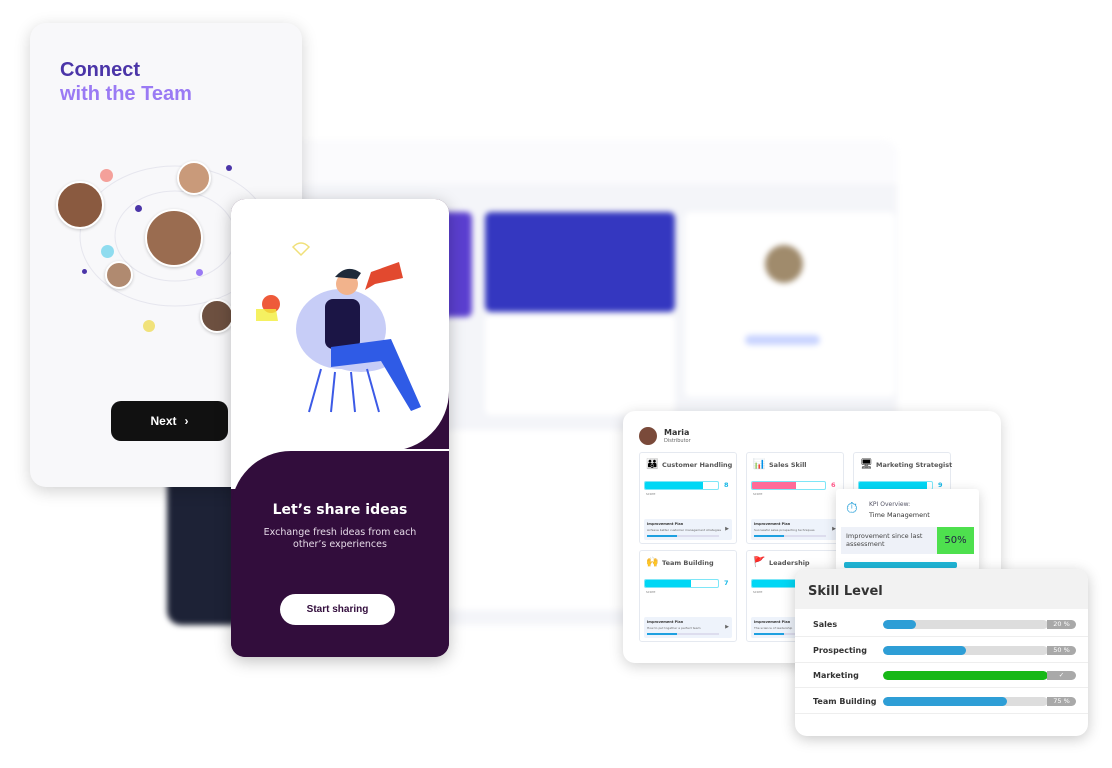  I want to click on dashboard-profile-card, so click(790, 304).